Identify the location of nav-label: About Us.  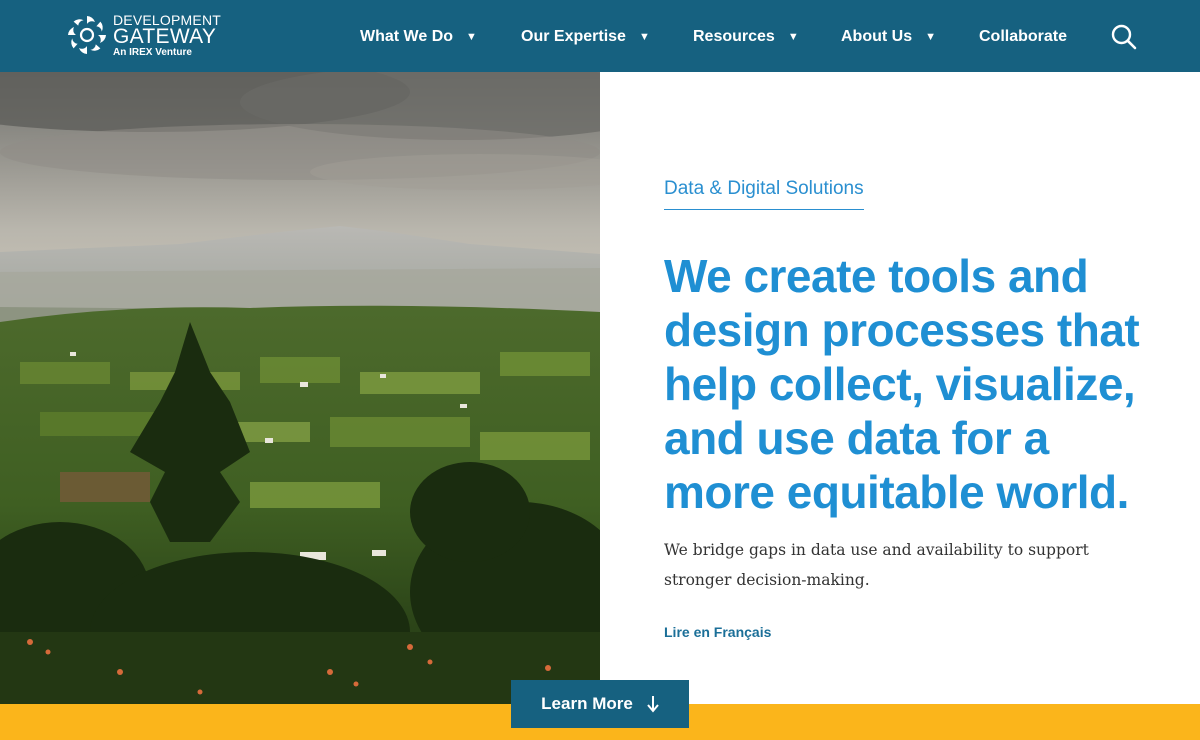
(877, 36).